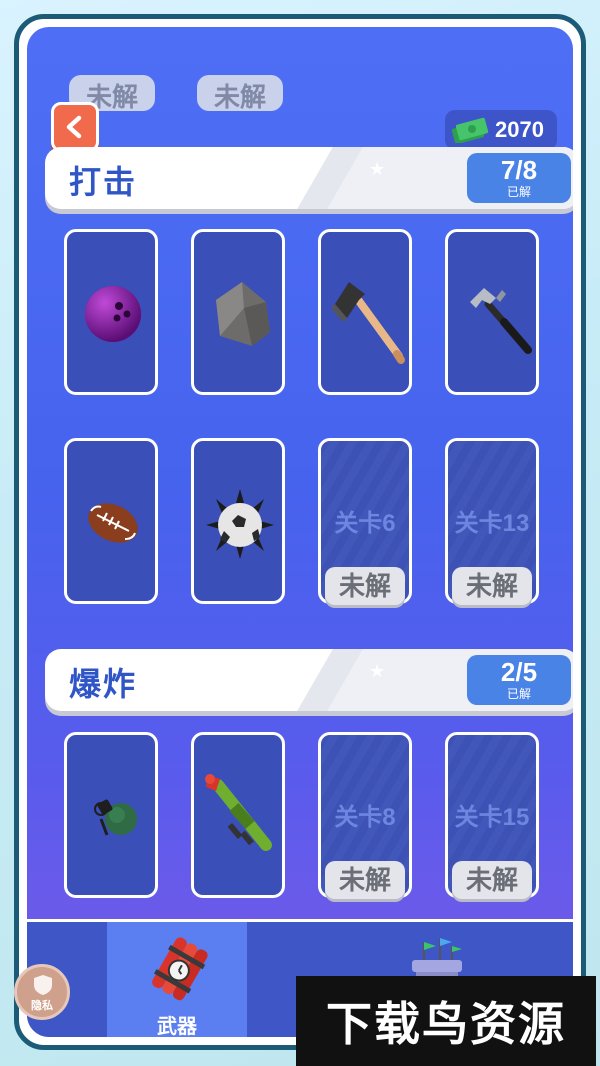 Image resolution: width=600 pixels, height=1066 pixels. I want to click on unlock-level-label: 关卡8, so click(365, 817).